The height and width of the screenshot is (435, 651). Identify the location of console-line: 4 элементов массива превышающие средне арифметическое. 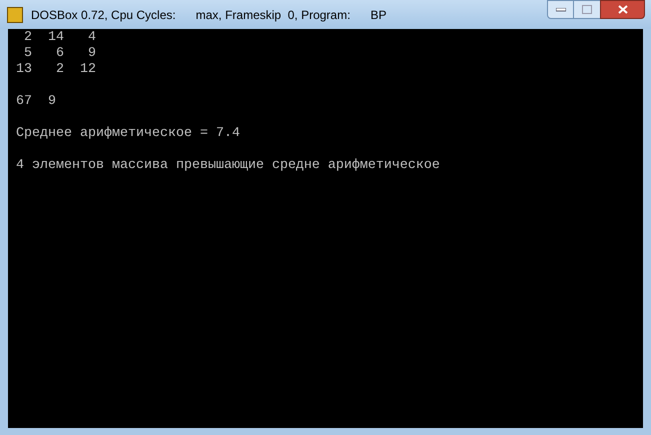
(228, 166).